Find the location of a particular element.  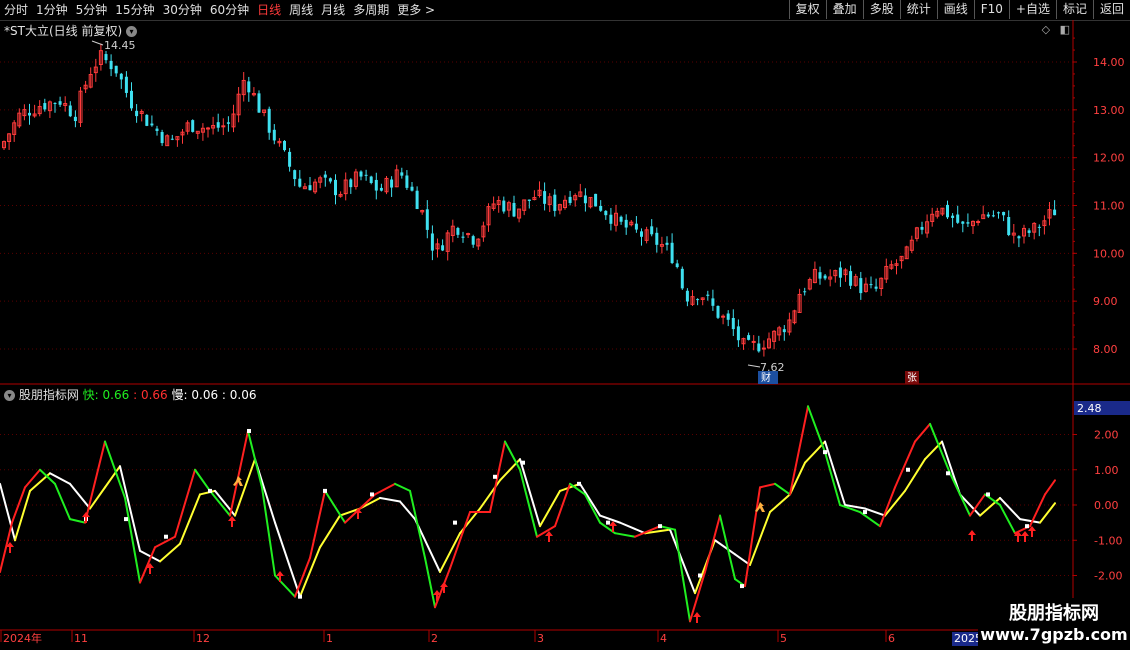

indicator-tick-label: -2.00 is located at coordinates (1108, 576).